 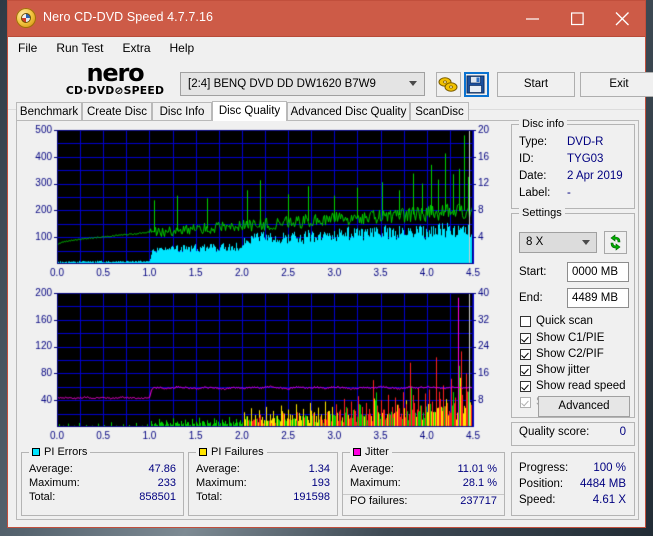 I want to click on refresh-arrows-icon, so click(x=615, y=242).